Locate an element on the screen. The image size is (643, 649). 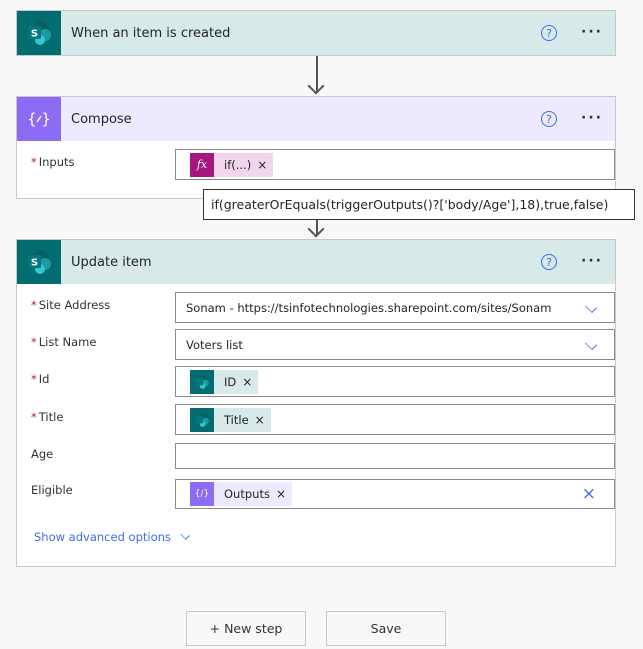
list-name-label: * List Name is located at coordinates (64, 342).